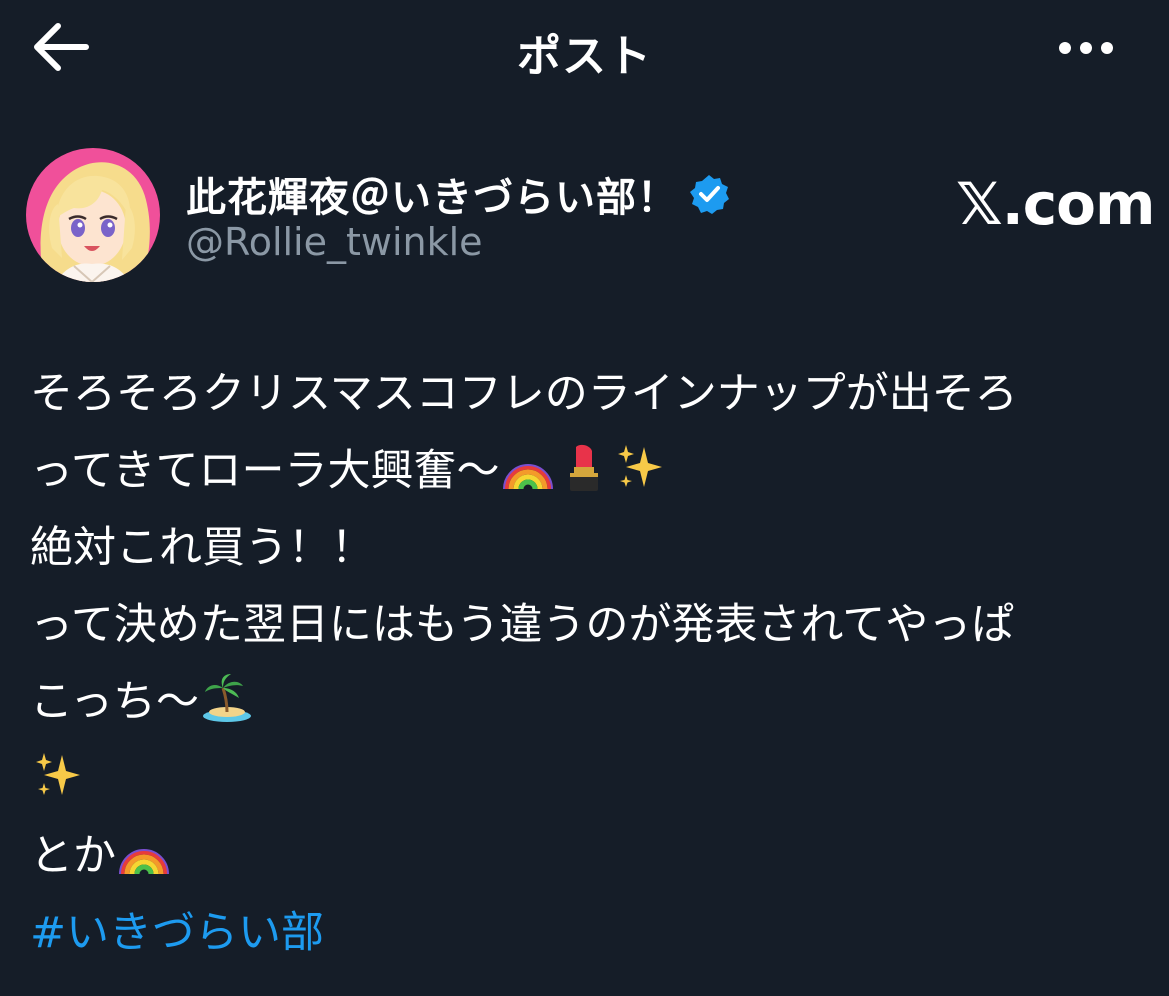 The image size is (1169, 996). What do you see at coordinates (227, 698) in the screenshot?
I see `desert-island-icon` at bounding box center [227, 698].